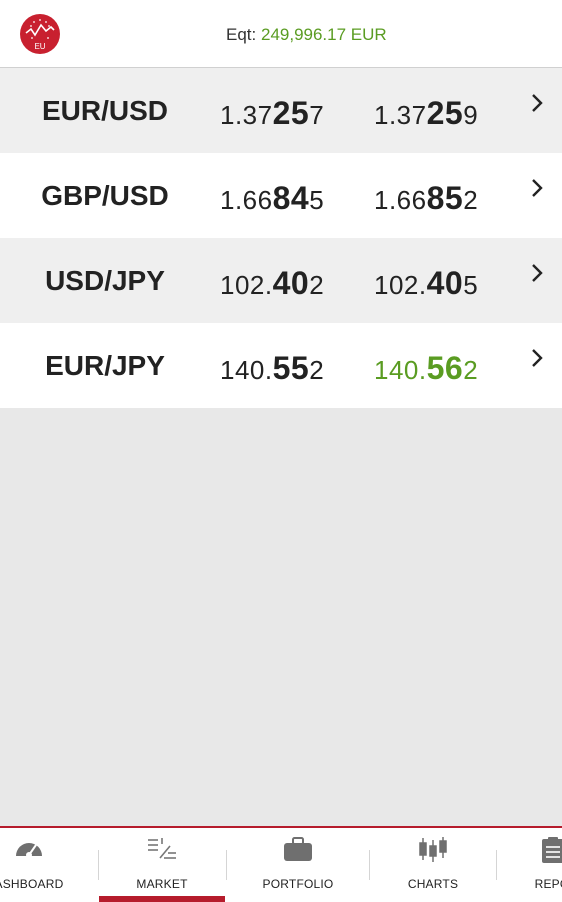 This screenshot has height=902, width=562. Describe the element at coordinates (162, 865) in the screenshot. I see `tab-market: MARKET` at that location.